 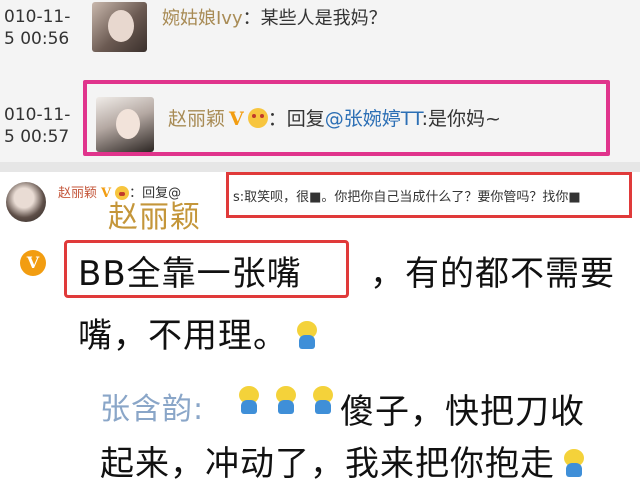 I want to click on comment-timestamp: 010-11- 5 00:56, so click(x=37, y=28).